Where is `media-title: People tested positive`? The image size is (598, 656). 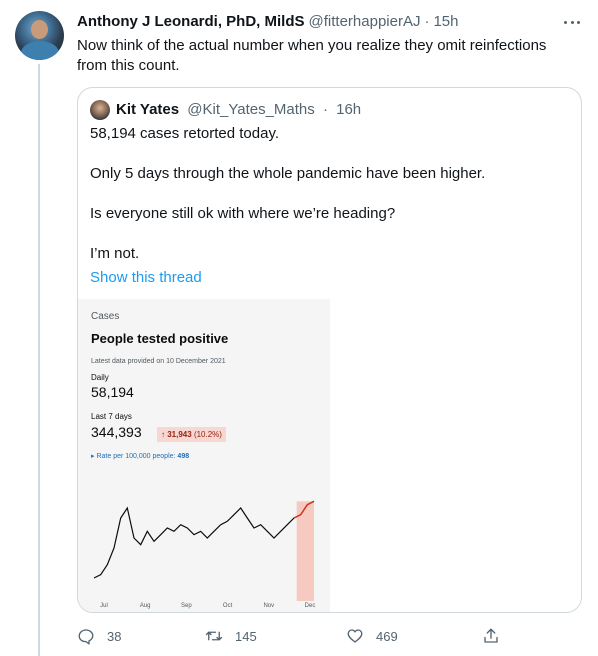 media-title: People tested positive is located at coordinates (160, 338).